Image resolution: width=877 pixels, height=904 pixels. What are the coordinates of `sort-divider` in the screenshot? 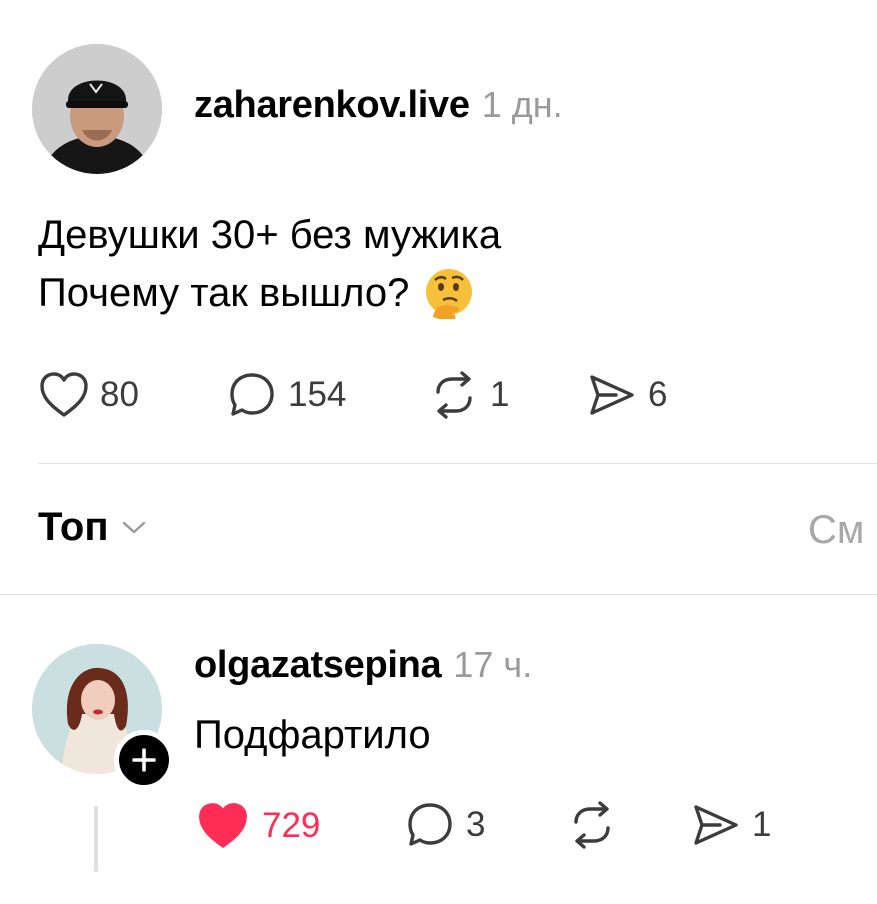 It's located at (438, 594).